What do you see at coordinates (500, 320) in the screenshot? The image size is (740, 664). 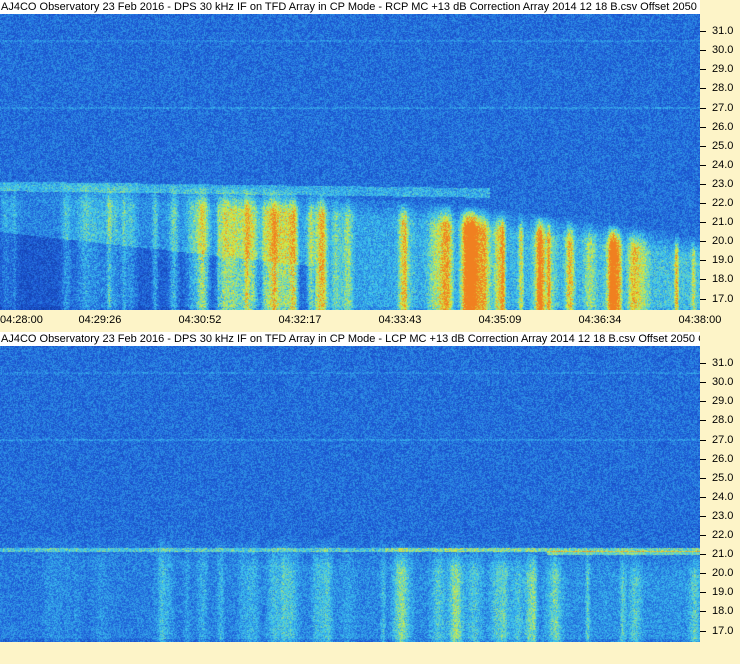 I see `time-tick-label: 04:35:09` at bounding box center [500, 320].